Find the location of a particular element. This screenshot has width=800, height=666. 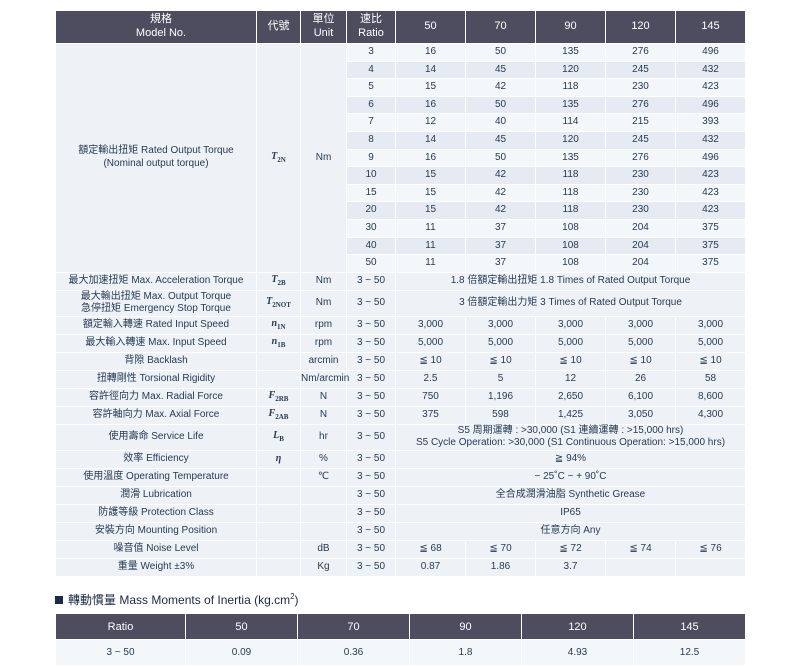

spec-row-unit: rpm is located at coordinates (323, 325).